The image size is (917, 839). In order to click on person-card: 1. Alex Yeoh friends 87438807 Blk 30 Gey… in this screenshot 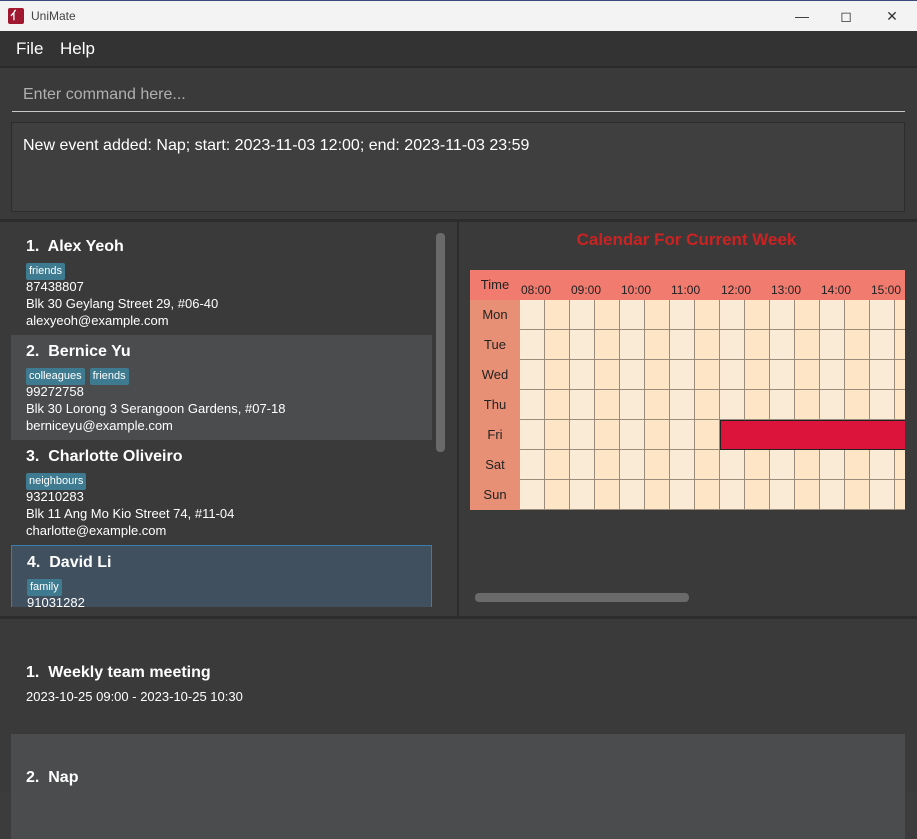, I will do `click(221, 282)`.